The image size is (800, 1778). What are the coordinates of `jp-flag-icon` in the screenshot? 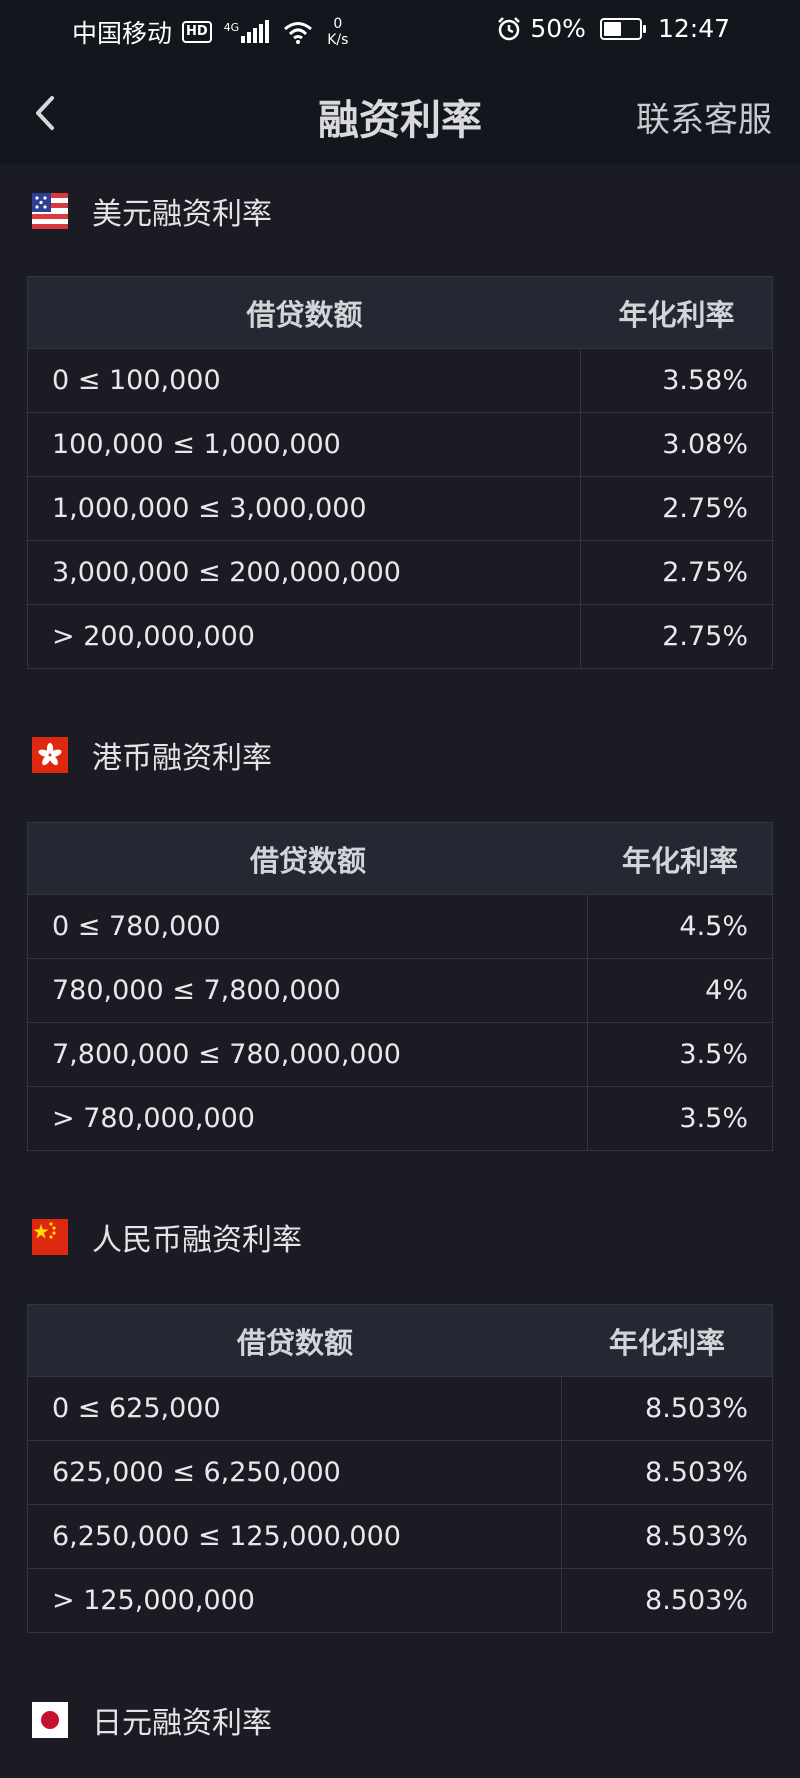 It's located at (50, 1720).